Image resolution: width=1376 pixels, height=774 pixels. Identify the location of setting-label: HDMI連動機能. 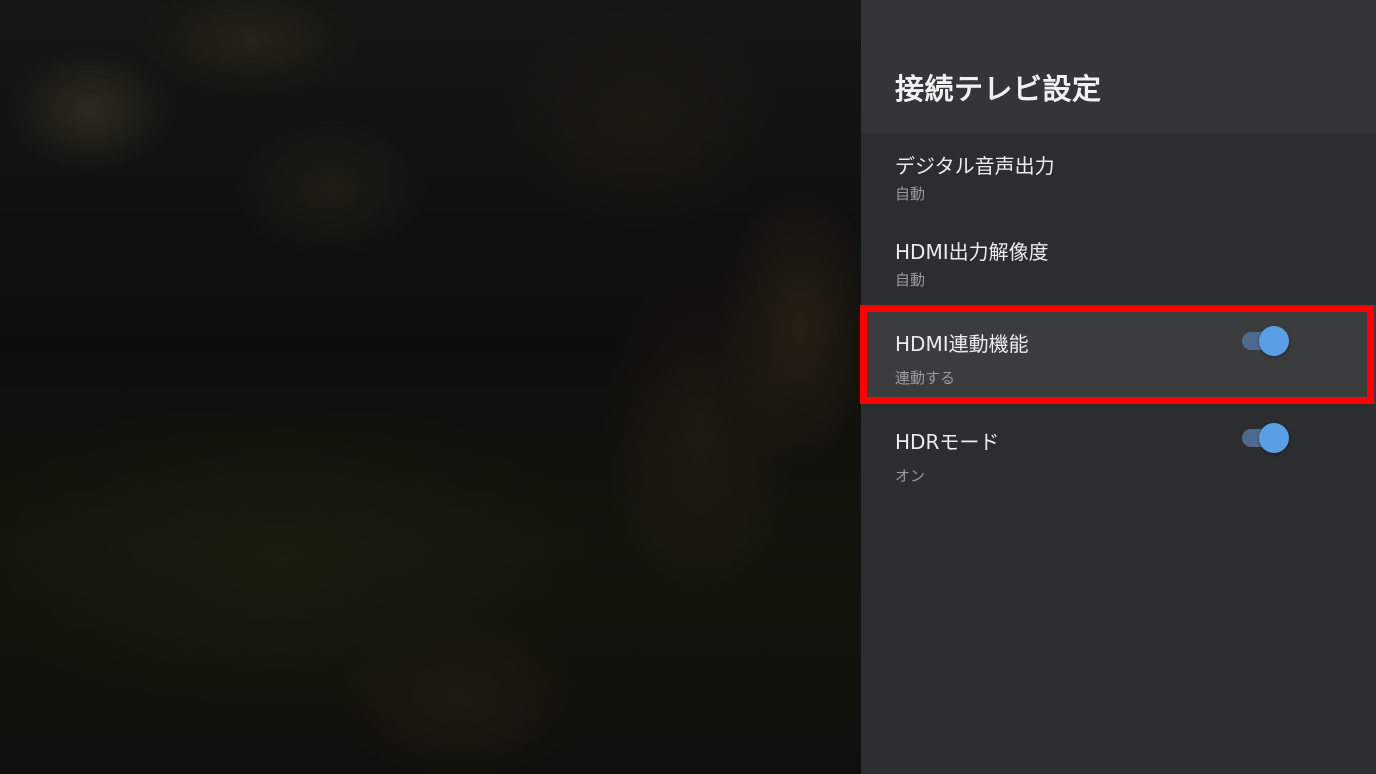
(962, 344).